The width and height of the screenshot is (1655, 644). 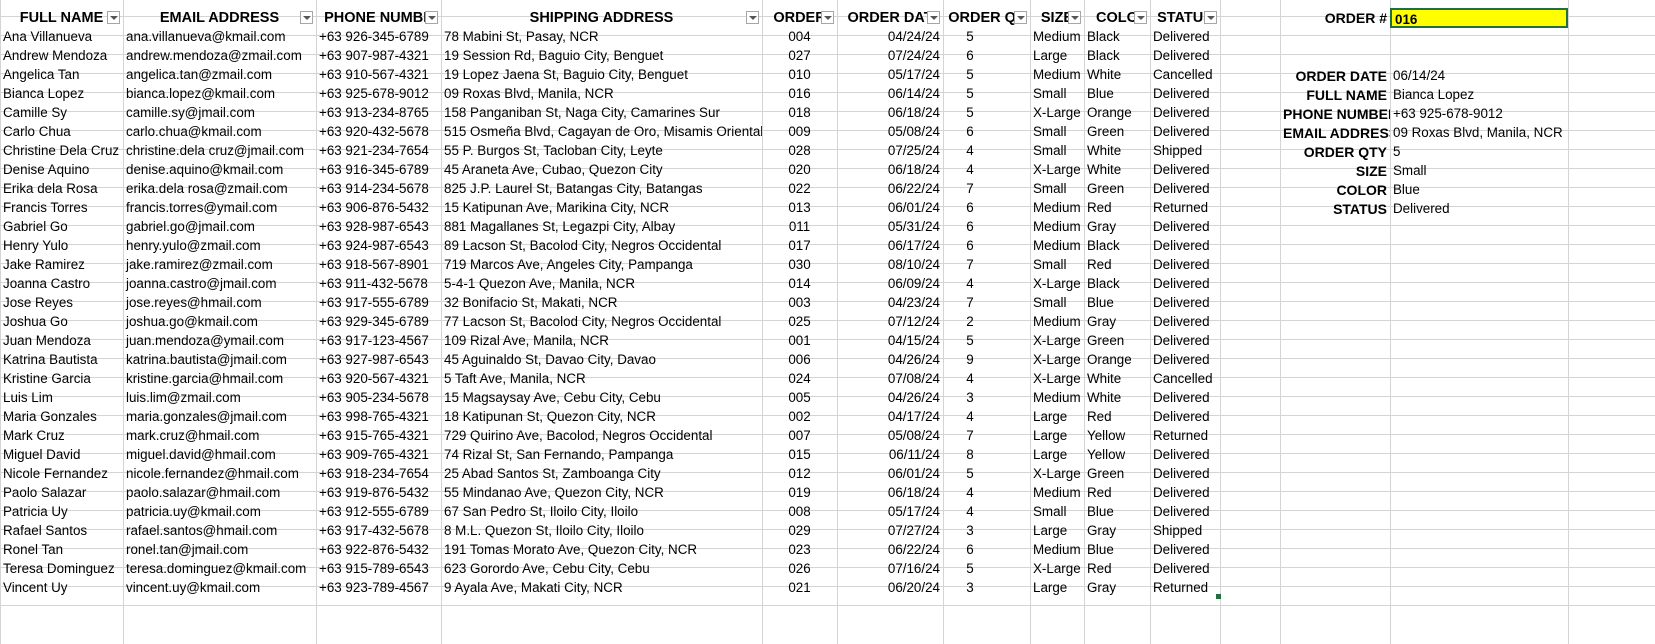 I want to click on table-cell: vincent.uy@kmail.com, so click(x=219, y=588).